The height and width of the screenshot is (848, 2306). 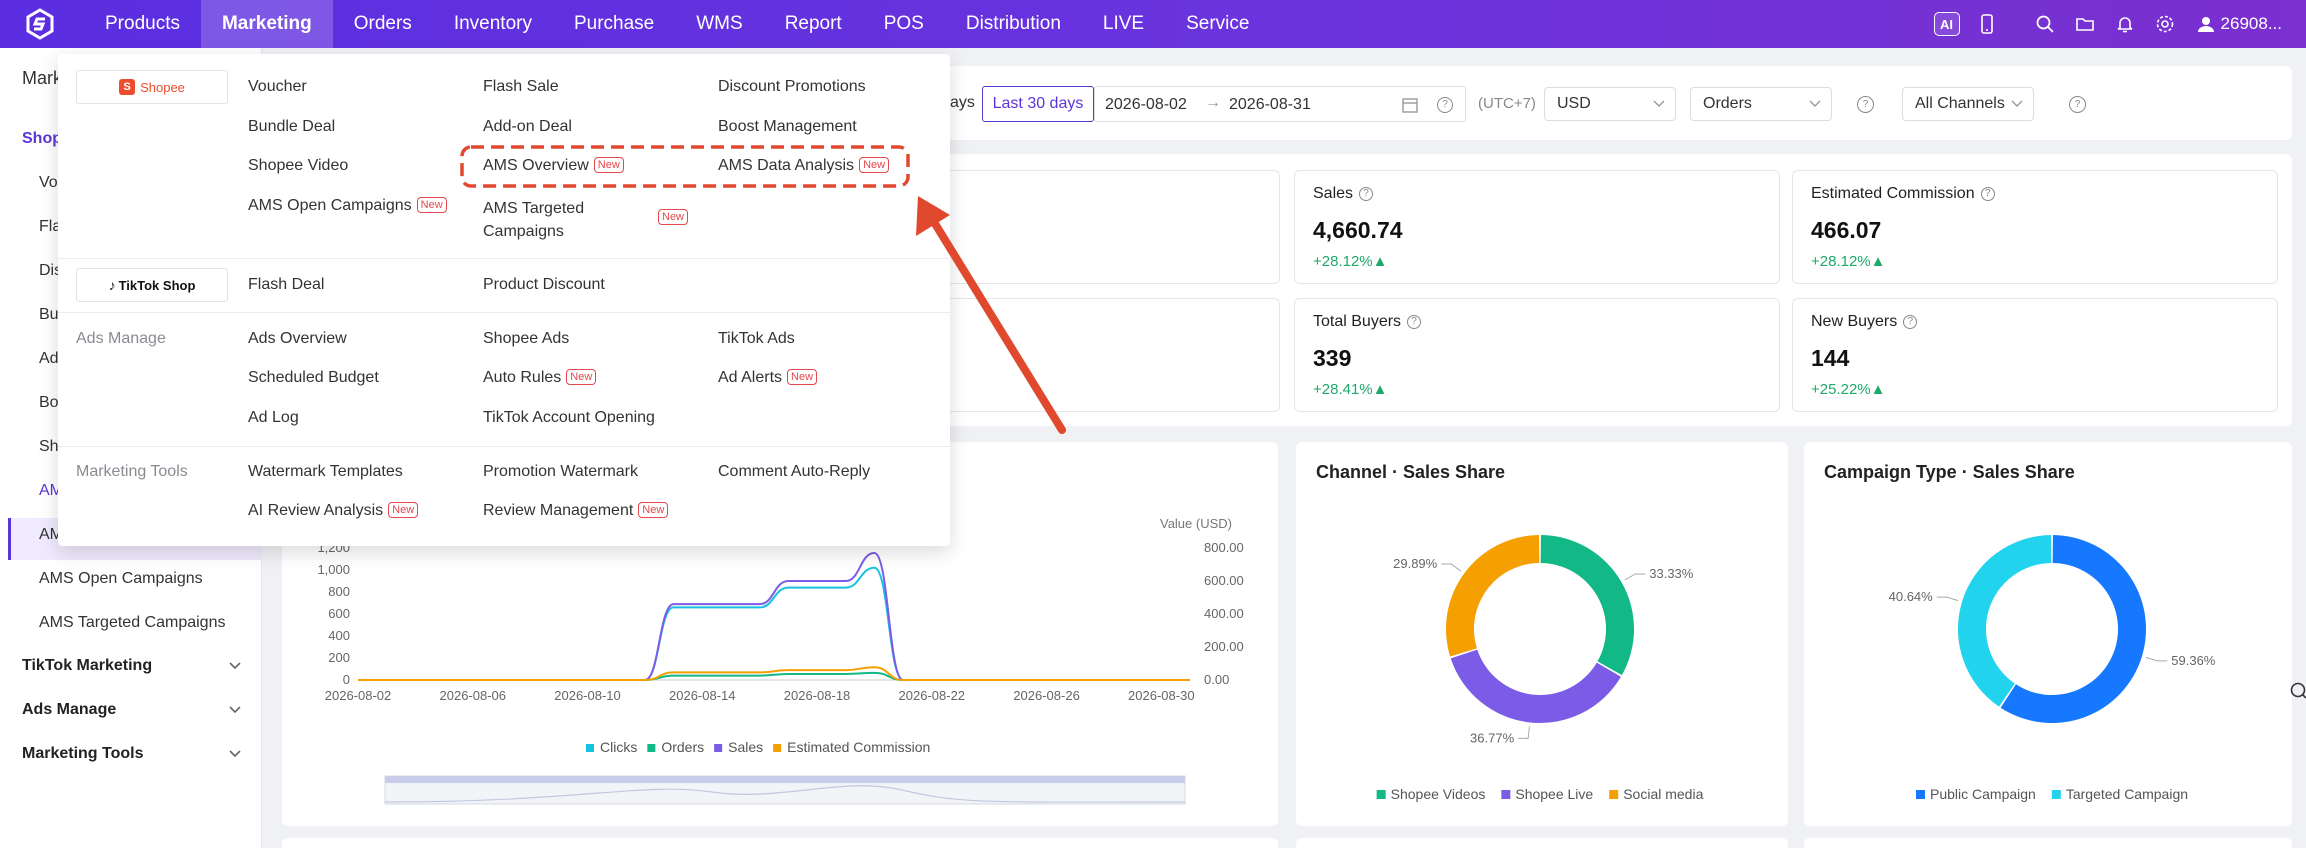 I want to click on folder-icon, so click(x=2085, y=24).